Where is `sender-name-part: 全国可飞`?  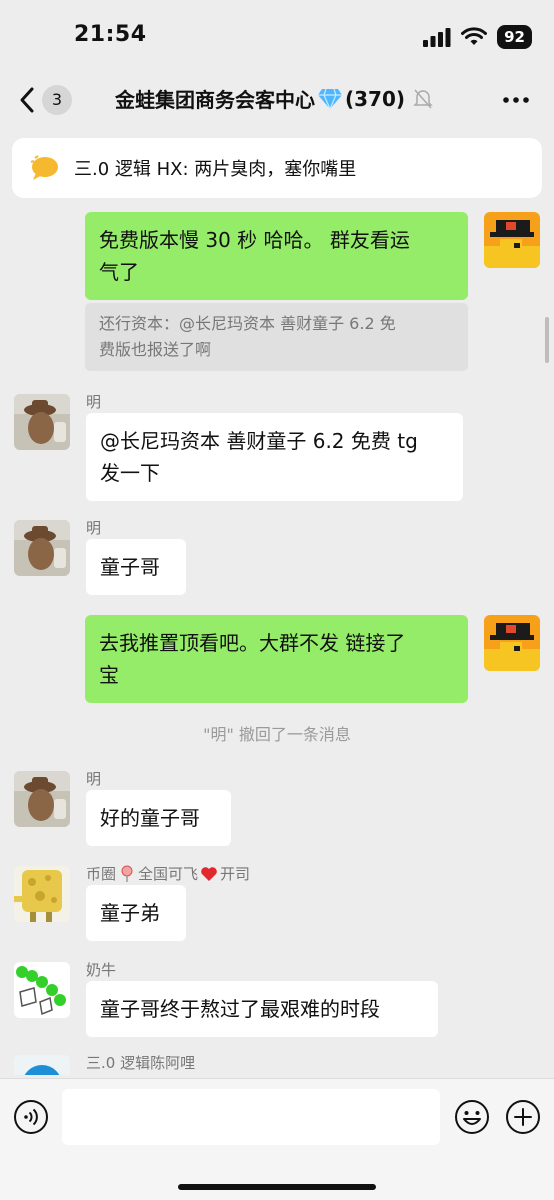
sender-name-part: 全国可飞 is located at coordinates (168, 874).